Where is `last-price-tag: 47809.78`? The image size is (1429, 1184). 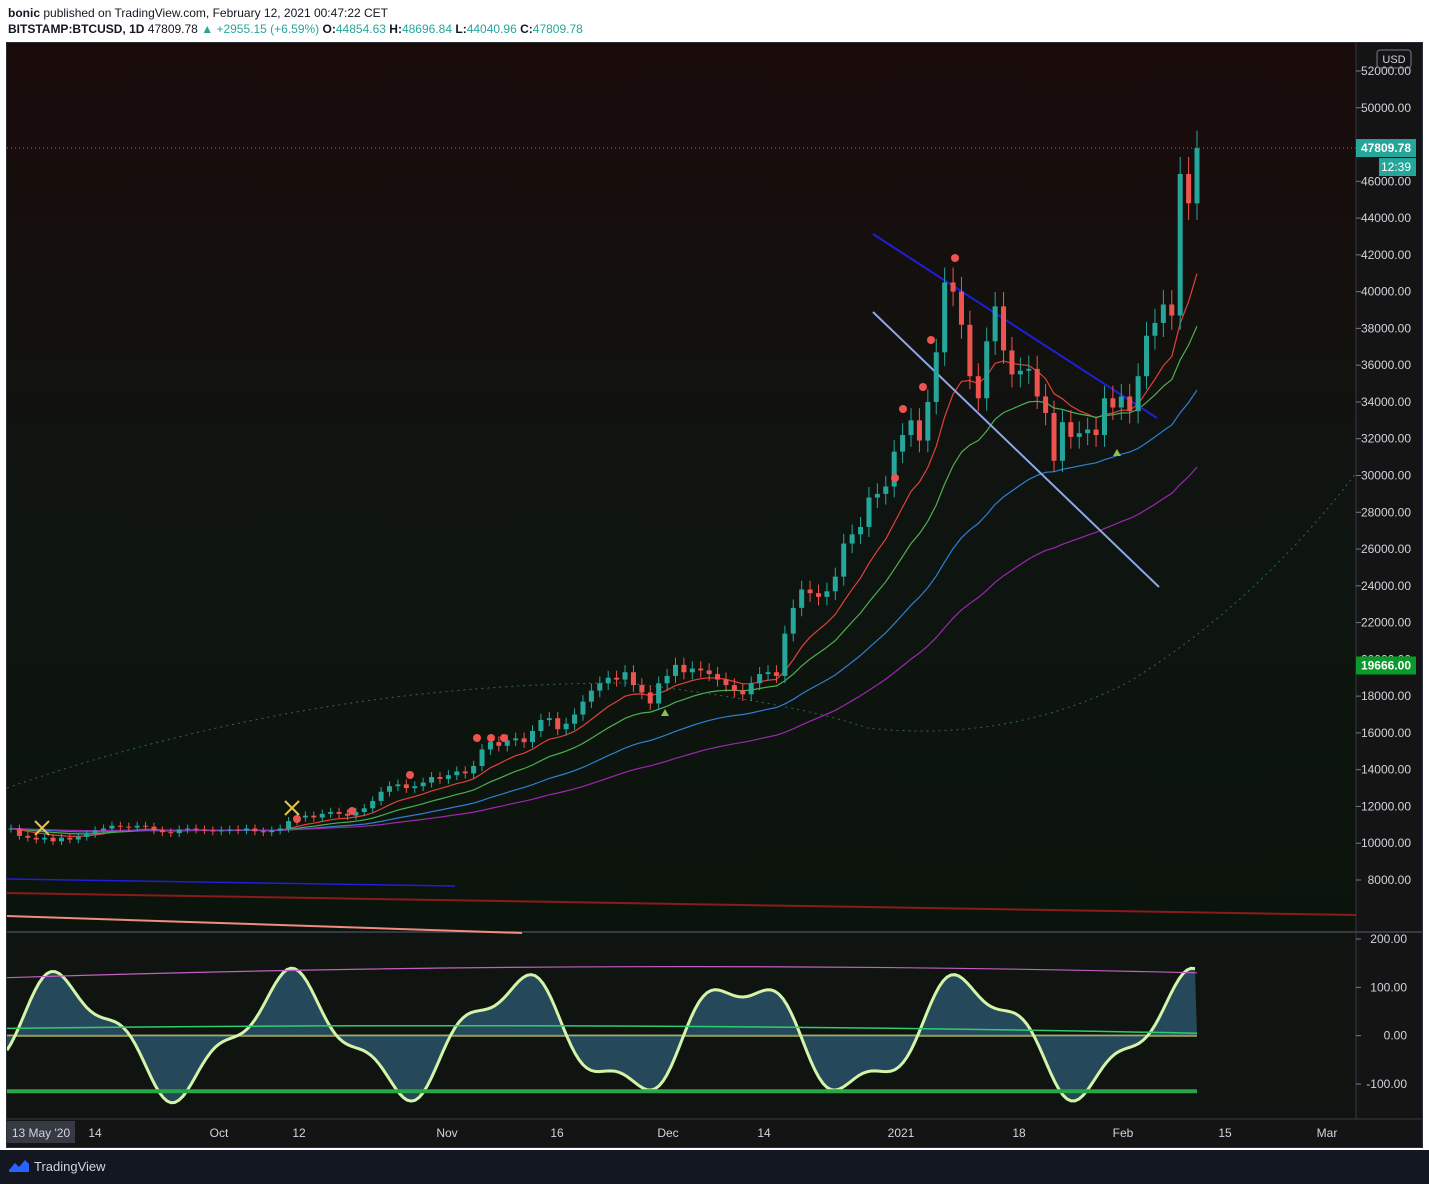 last-price-tag: 47809.78 is located at coordinates (1386, 148).